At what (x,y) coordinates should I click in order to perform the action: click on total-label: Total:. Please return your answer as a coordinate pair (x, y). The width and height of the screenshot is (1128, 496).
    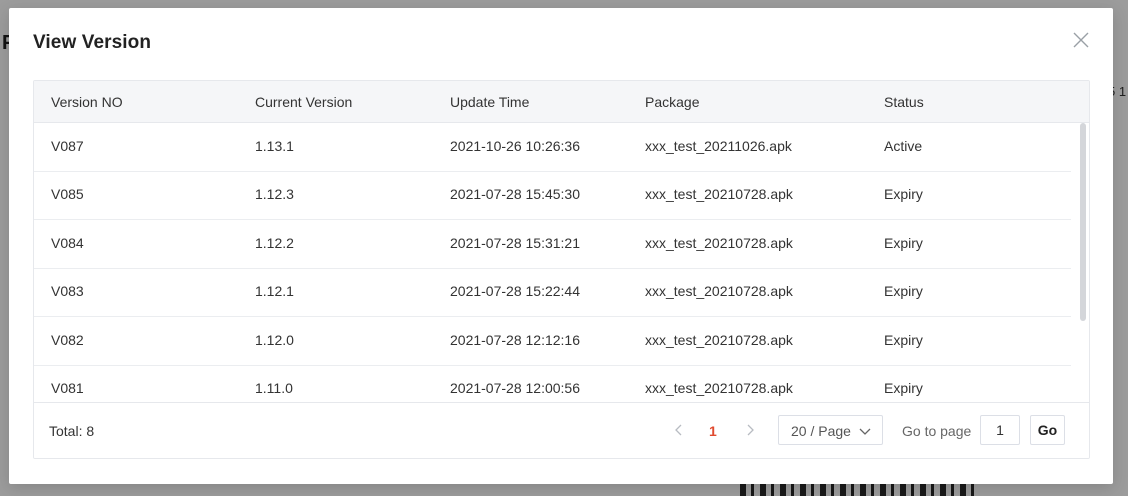
    Looking at the image, I should click on (66, 431).